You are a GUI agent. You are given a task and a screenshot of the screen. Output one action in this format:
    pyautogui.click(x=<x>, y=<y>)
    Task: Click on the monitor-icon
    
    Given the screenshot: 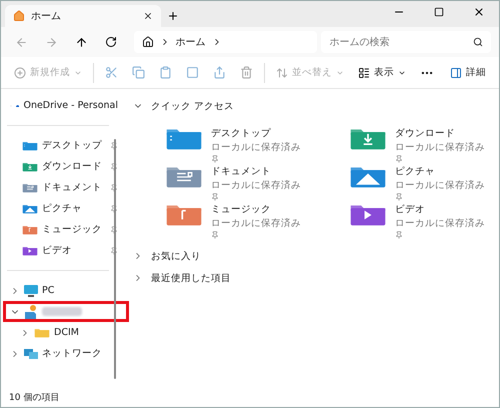 What is the action you would take?
    pyautogui.click(x=31, y=290)
    